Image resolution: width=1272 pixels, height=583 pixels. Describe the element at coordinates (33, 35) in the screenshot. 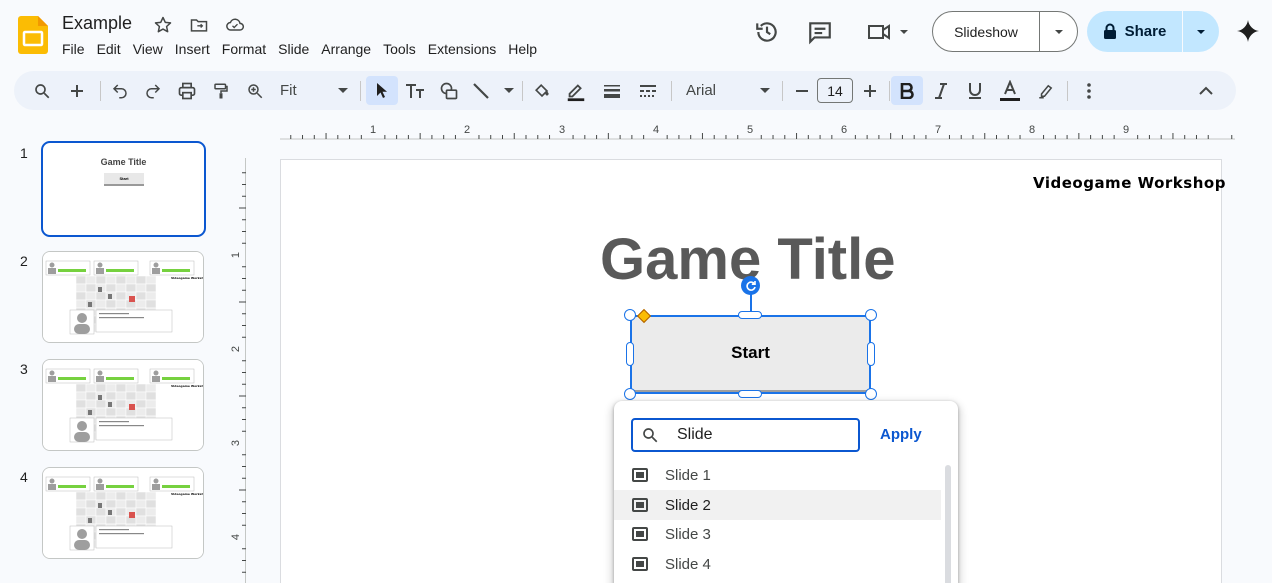

I see `slides-logo` at that location.